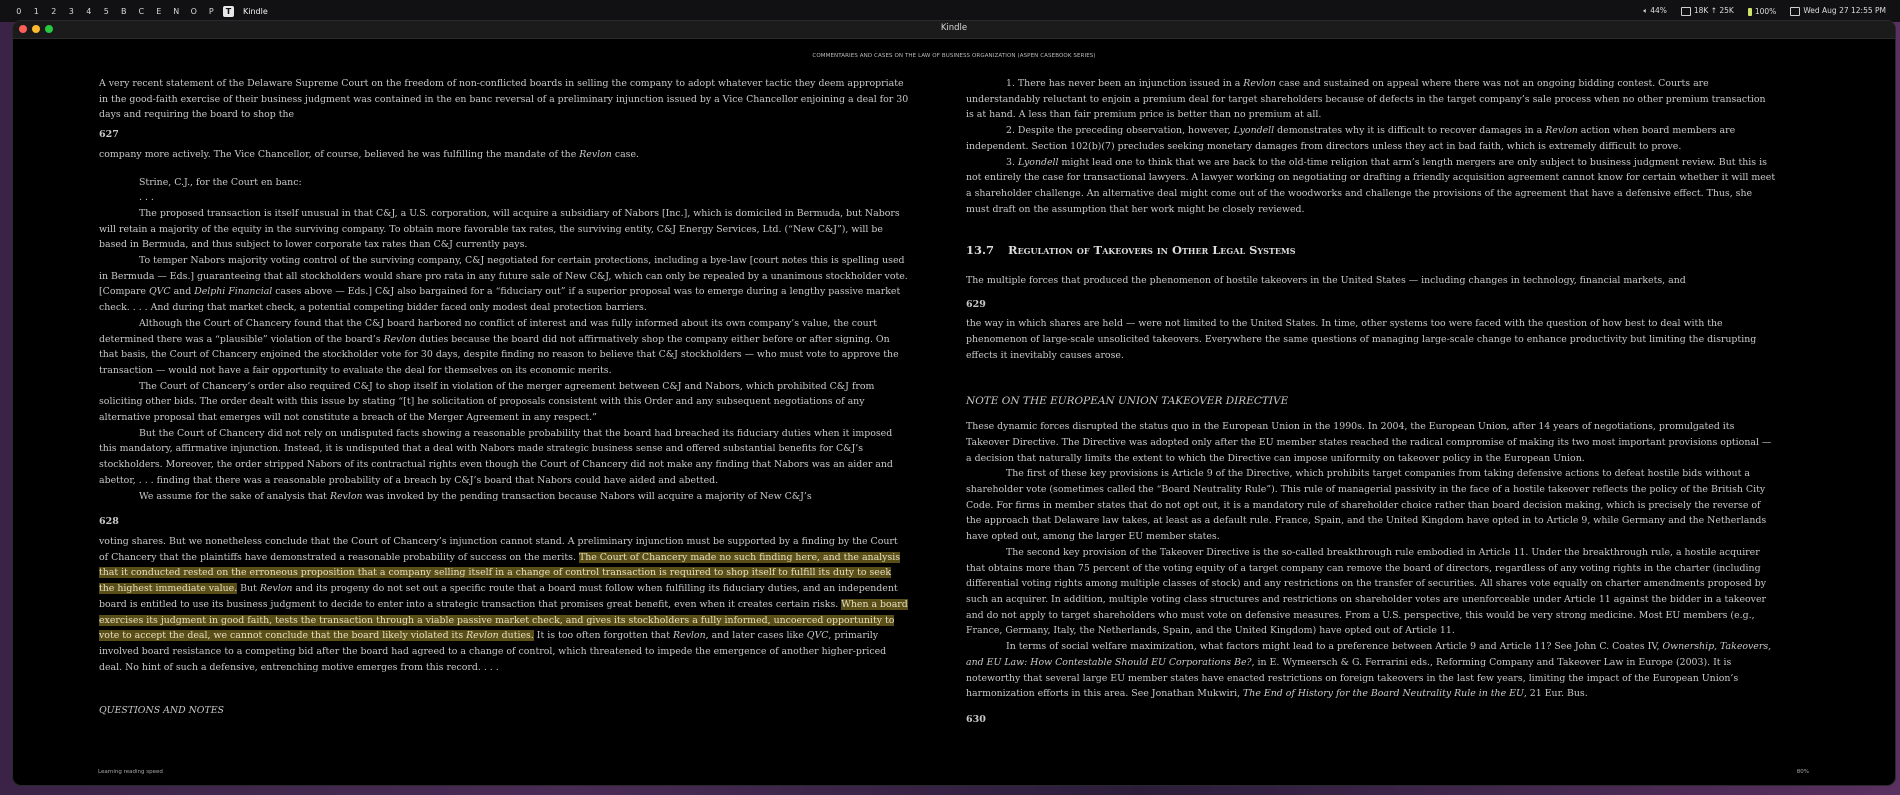  Describe the element at coordinates (37, 11) in the screenshot. I see `workspace-1: 1` at that location.